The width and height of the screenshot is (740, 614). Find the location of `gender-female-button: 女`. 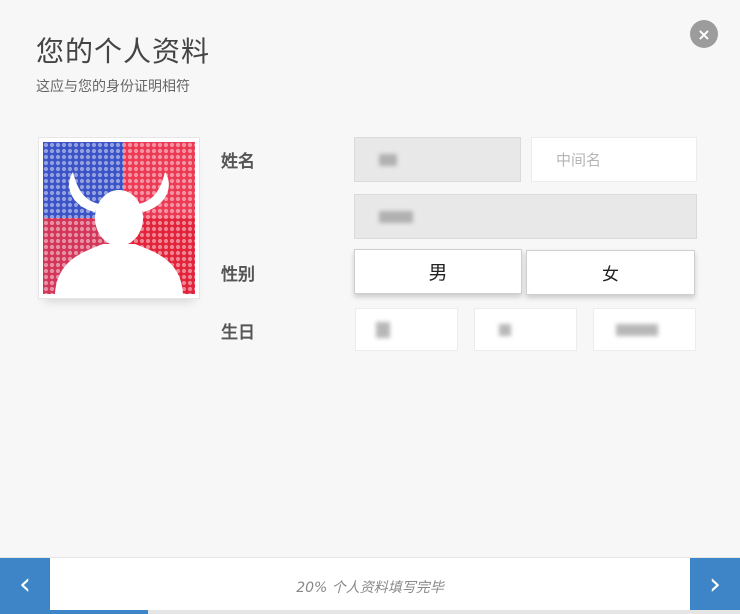

gender-female-button: 女 is located at coordinates (610, 272).